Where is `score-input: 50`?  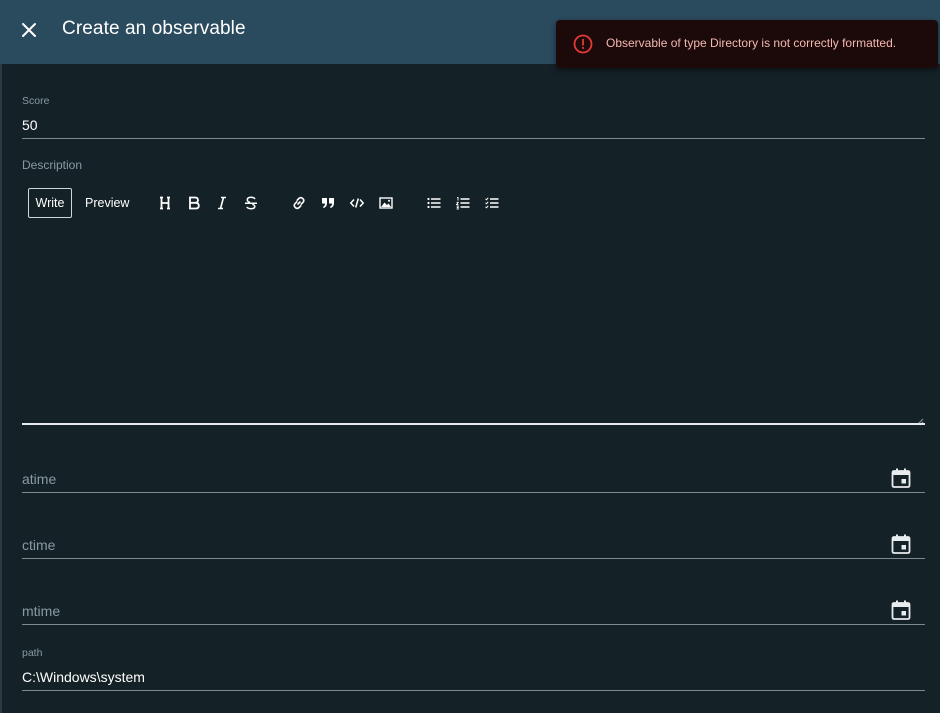 score-input: 50 is located at coordinates (30, 125).